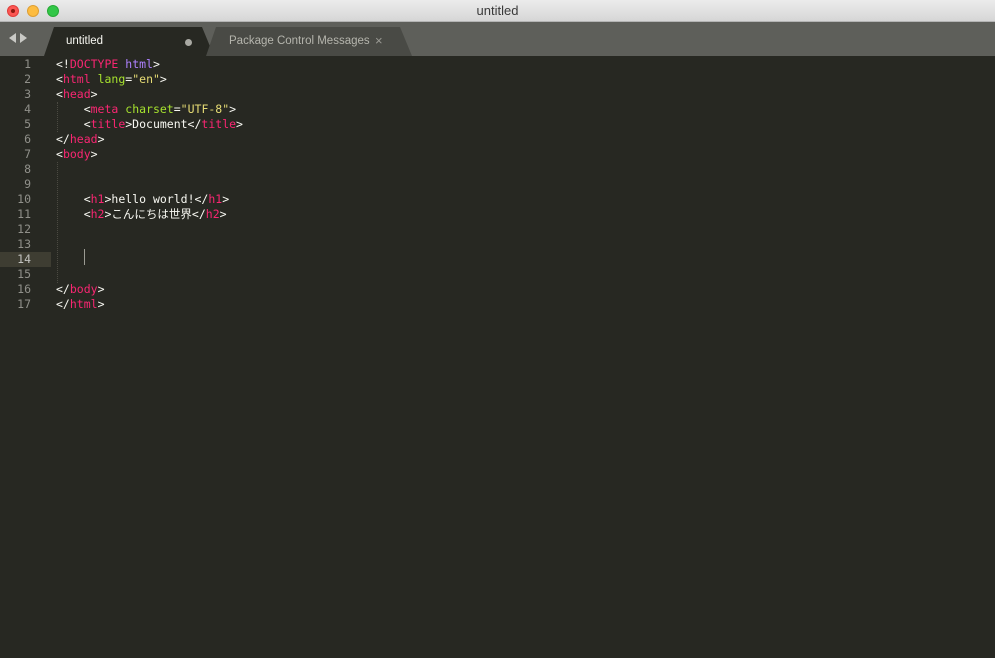  I want to click on code-line: 9, so click(497, 184).